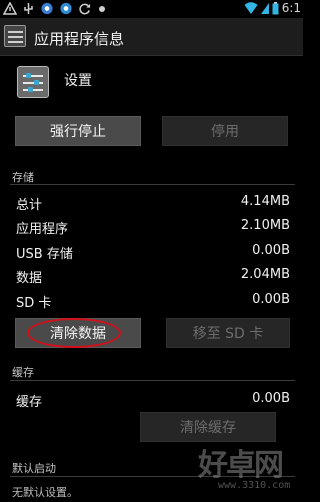  What do you see at coordinates (153, 400) in the screenshot?
I see `cache-row: 缓存 0.00B` at bounding box center [153, 400].